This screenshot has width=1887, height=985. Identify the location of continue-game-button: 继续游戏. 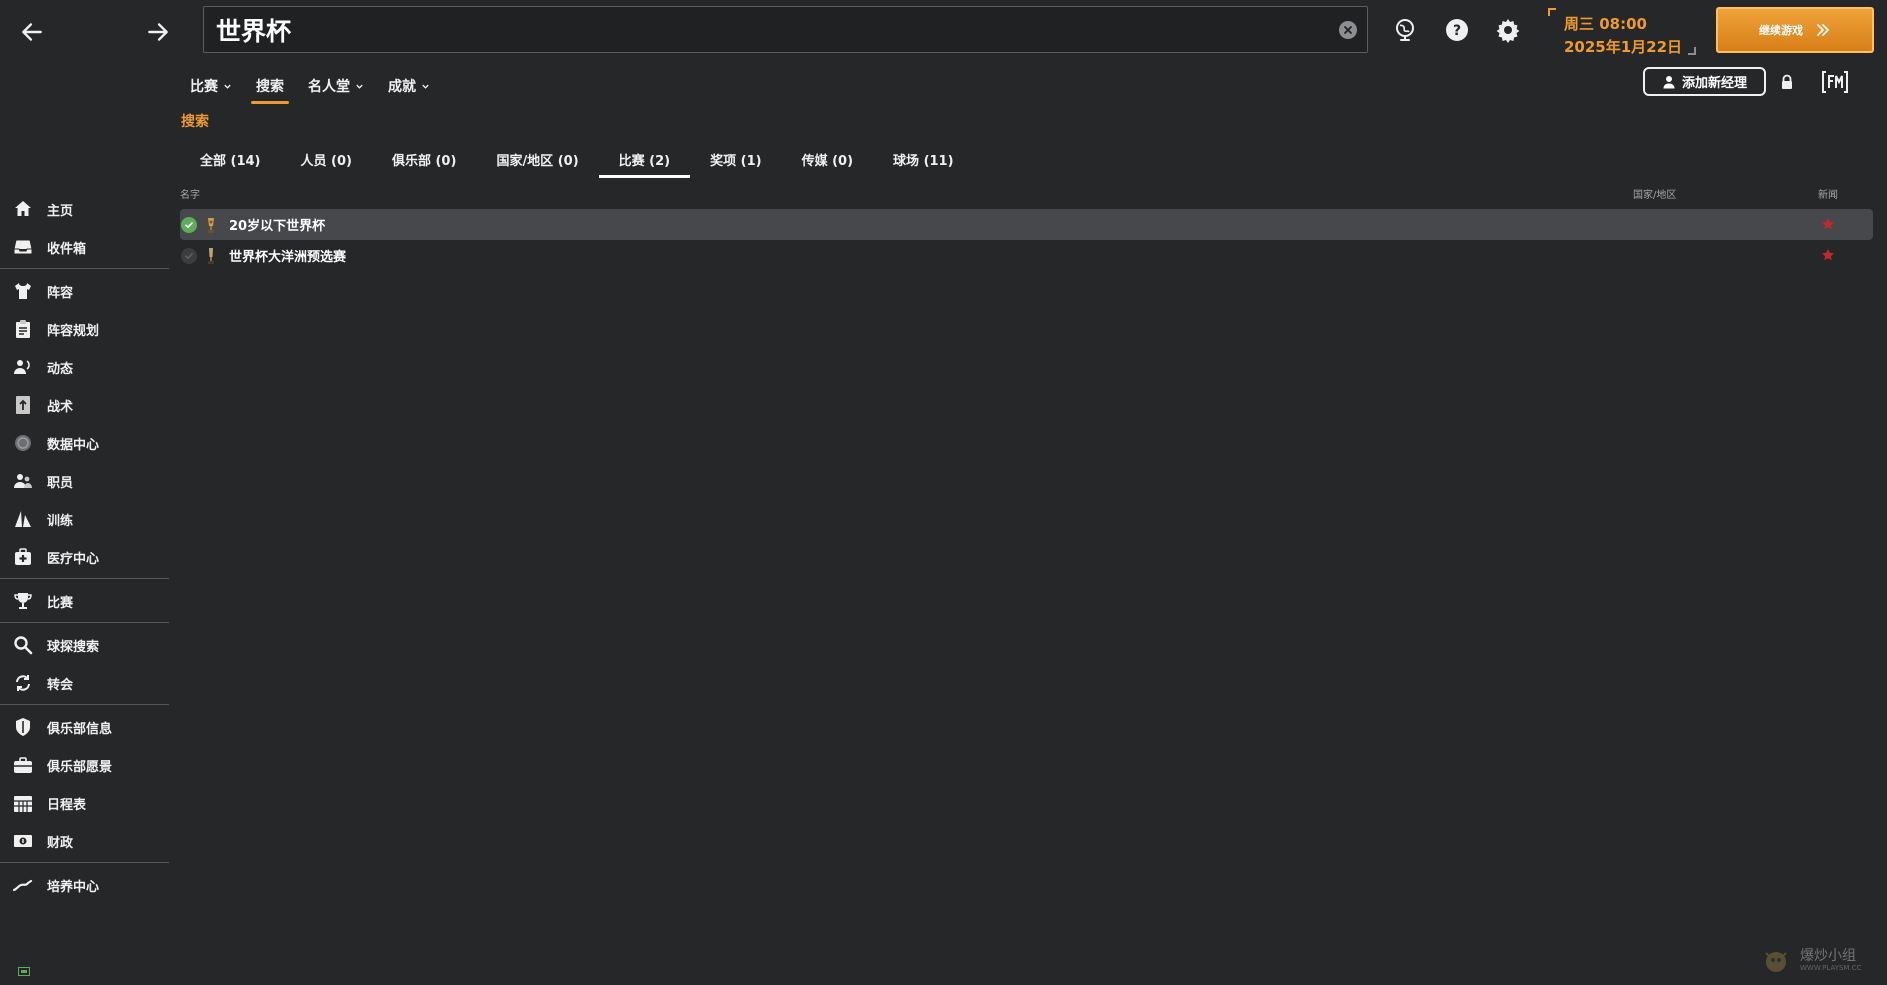
(1795, 30).